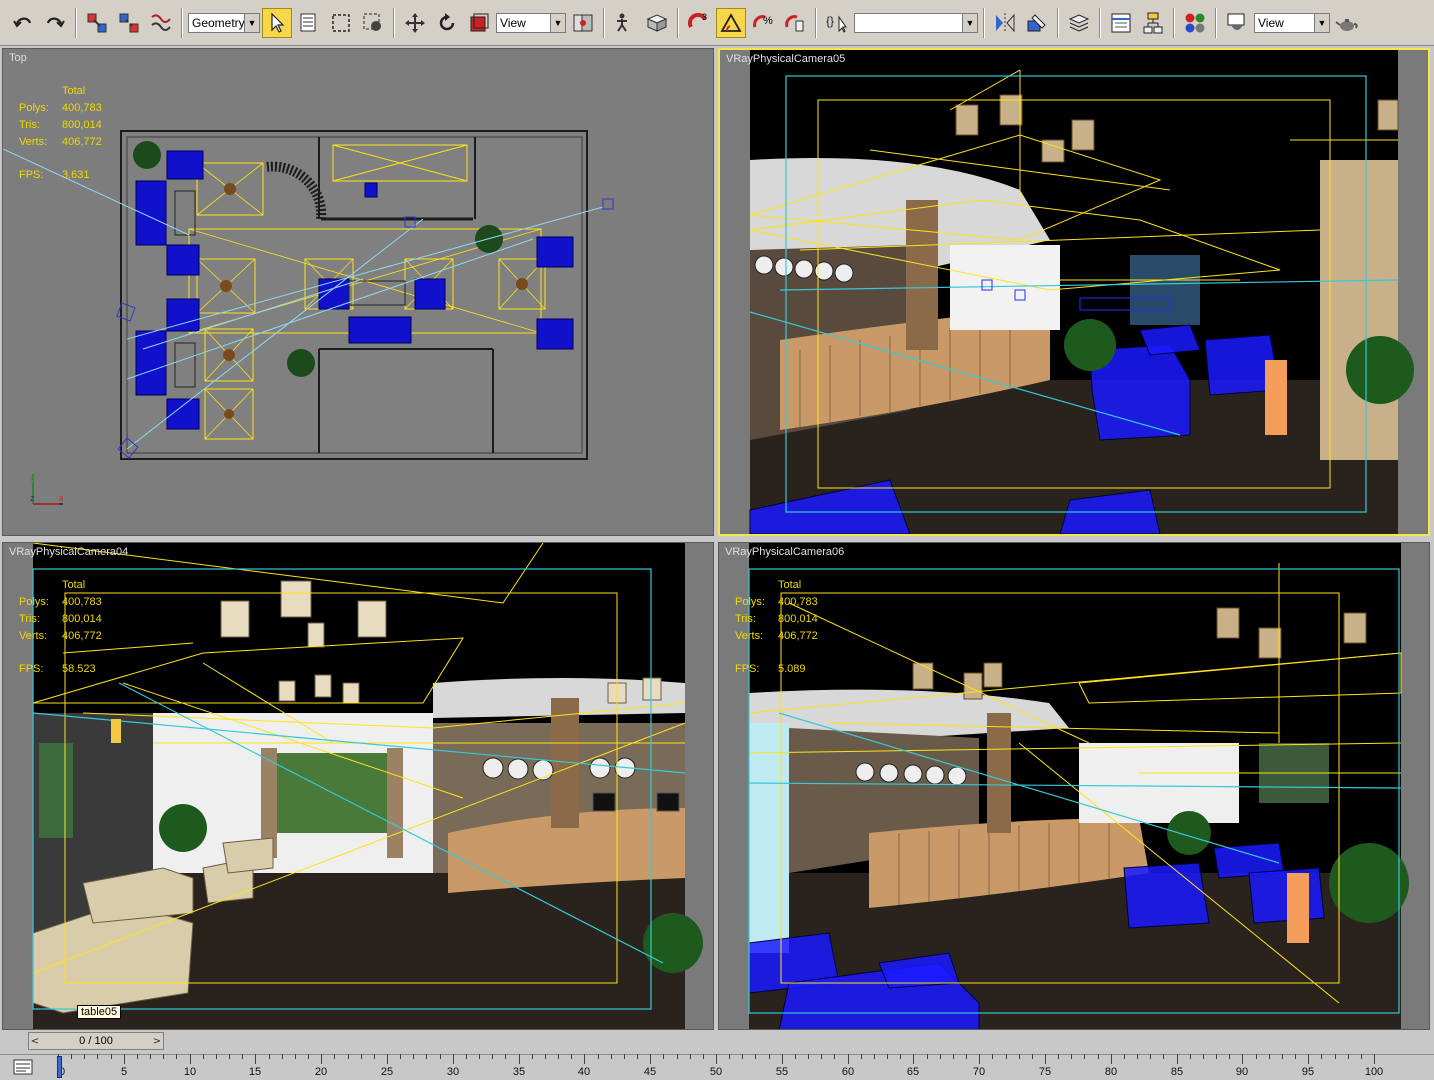 This screenshot has height=1080, width=1434. I want to click on align-icon, so click(1036, 22).